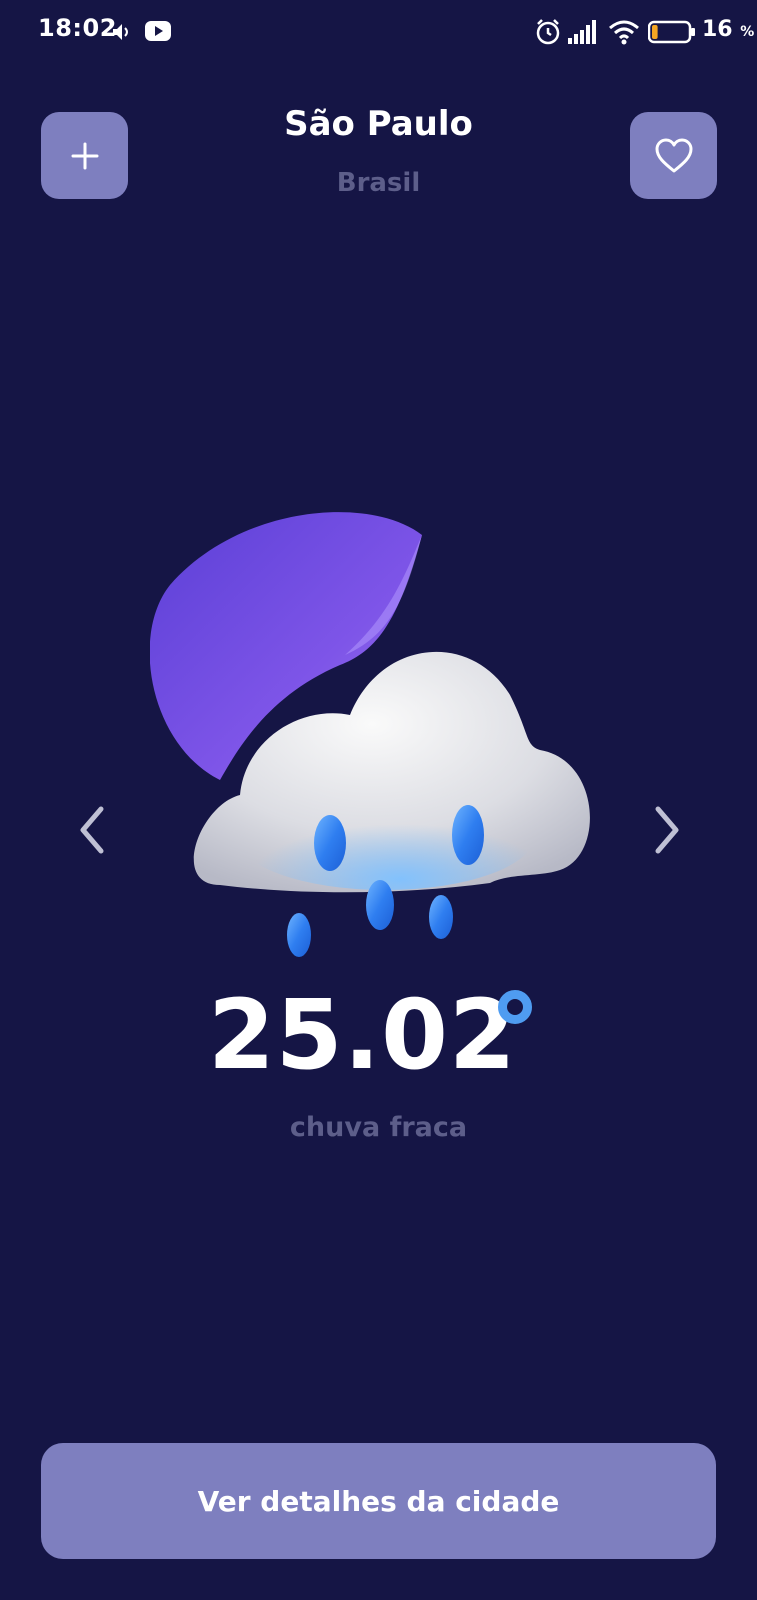 This screenshot has width=757, height=1600. Describe the element at coordinates (378, 1127) in the screenshot. I see `weather-condition: chuva fraca` at that location.